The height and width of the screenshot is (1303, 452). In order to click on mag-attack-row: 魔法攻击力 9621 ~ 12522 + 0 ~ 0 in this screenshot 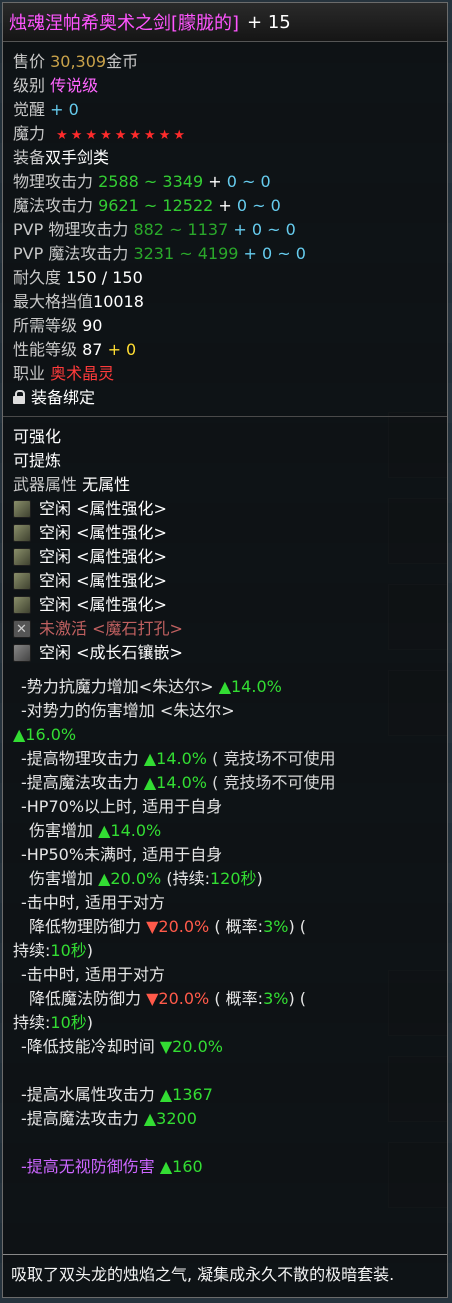, I will do `click(230, 206)`.